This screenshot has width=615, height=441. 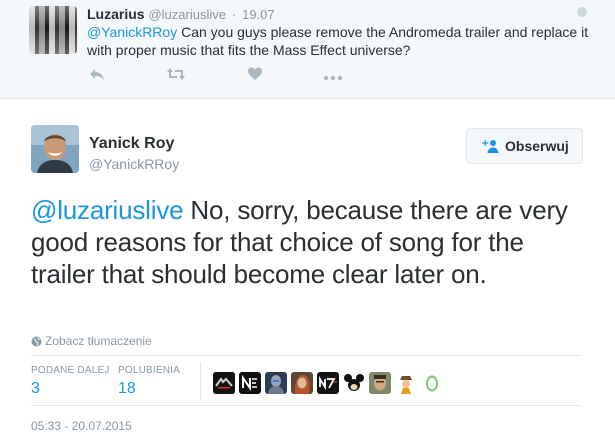 I want to click on like-icon, so click(x=255, y=76).